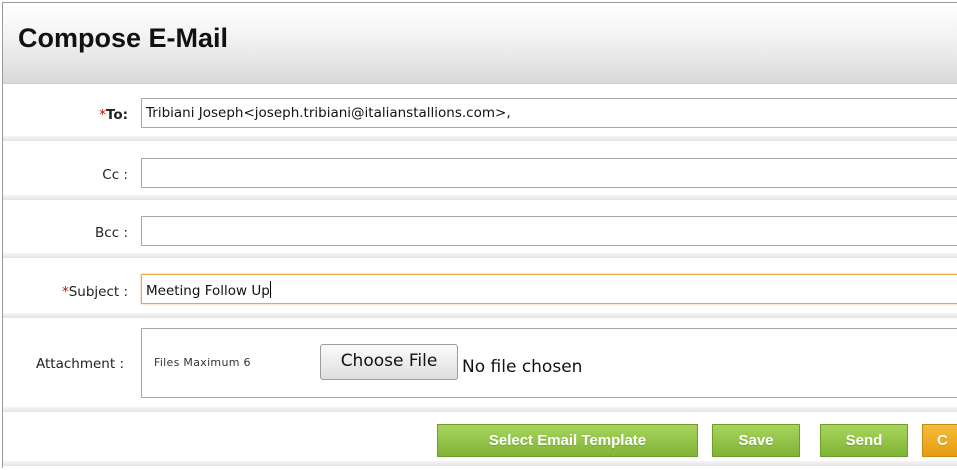 This screenshot has width=957, height=470. Describe the element at coordinates (864, 440) in the screenshot. I see `send-button: Send` at that location.